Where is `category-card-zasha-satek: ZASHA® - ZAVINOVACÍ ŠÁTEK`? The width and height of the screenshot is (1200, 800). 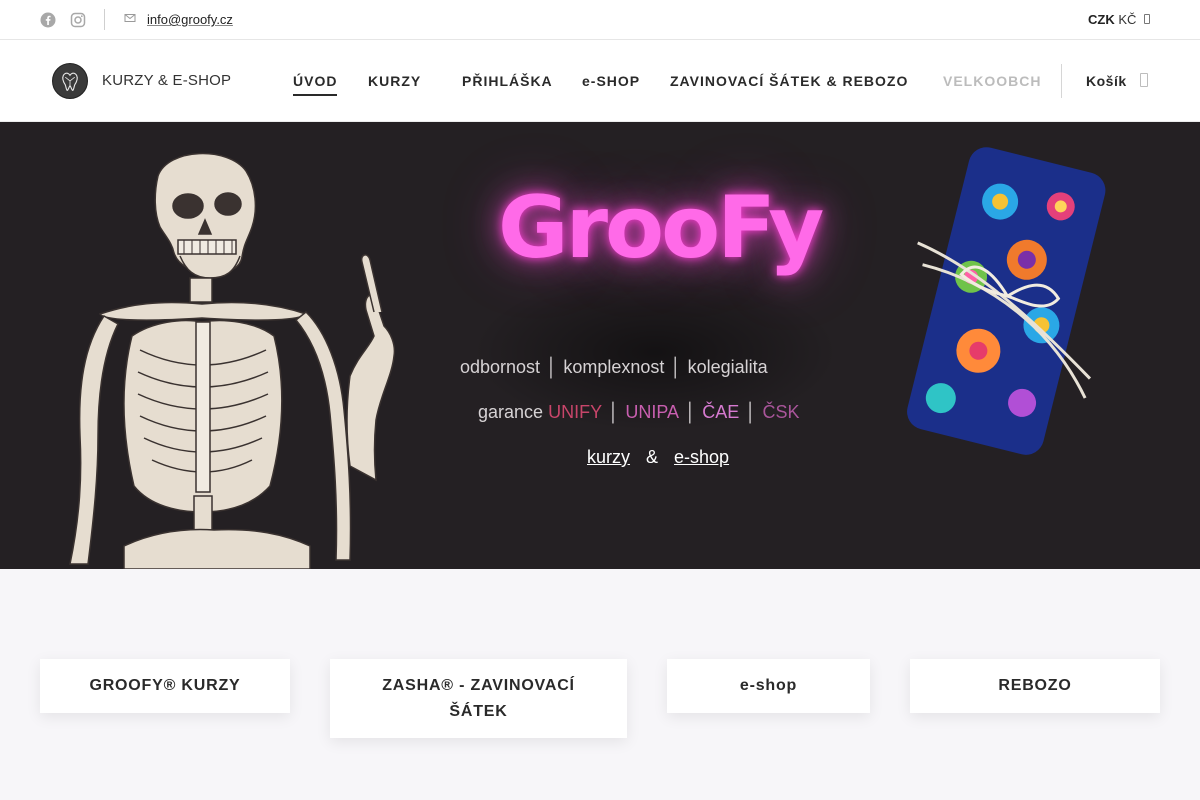 category-card-zasha-satek: ZASHA® - ZAVINOVACÍ ŠÁTEK is located at coordinates (478, 698).